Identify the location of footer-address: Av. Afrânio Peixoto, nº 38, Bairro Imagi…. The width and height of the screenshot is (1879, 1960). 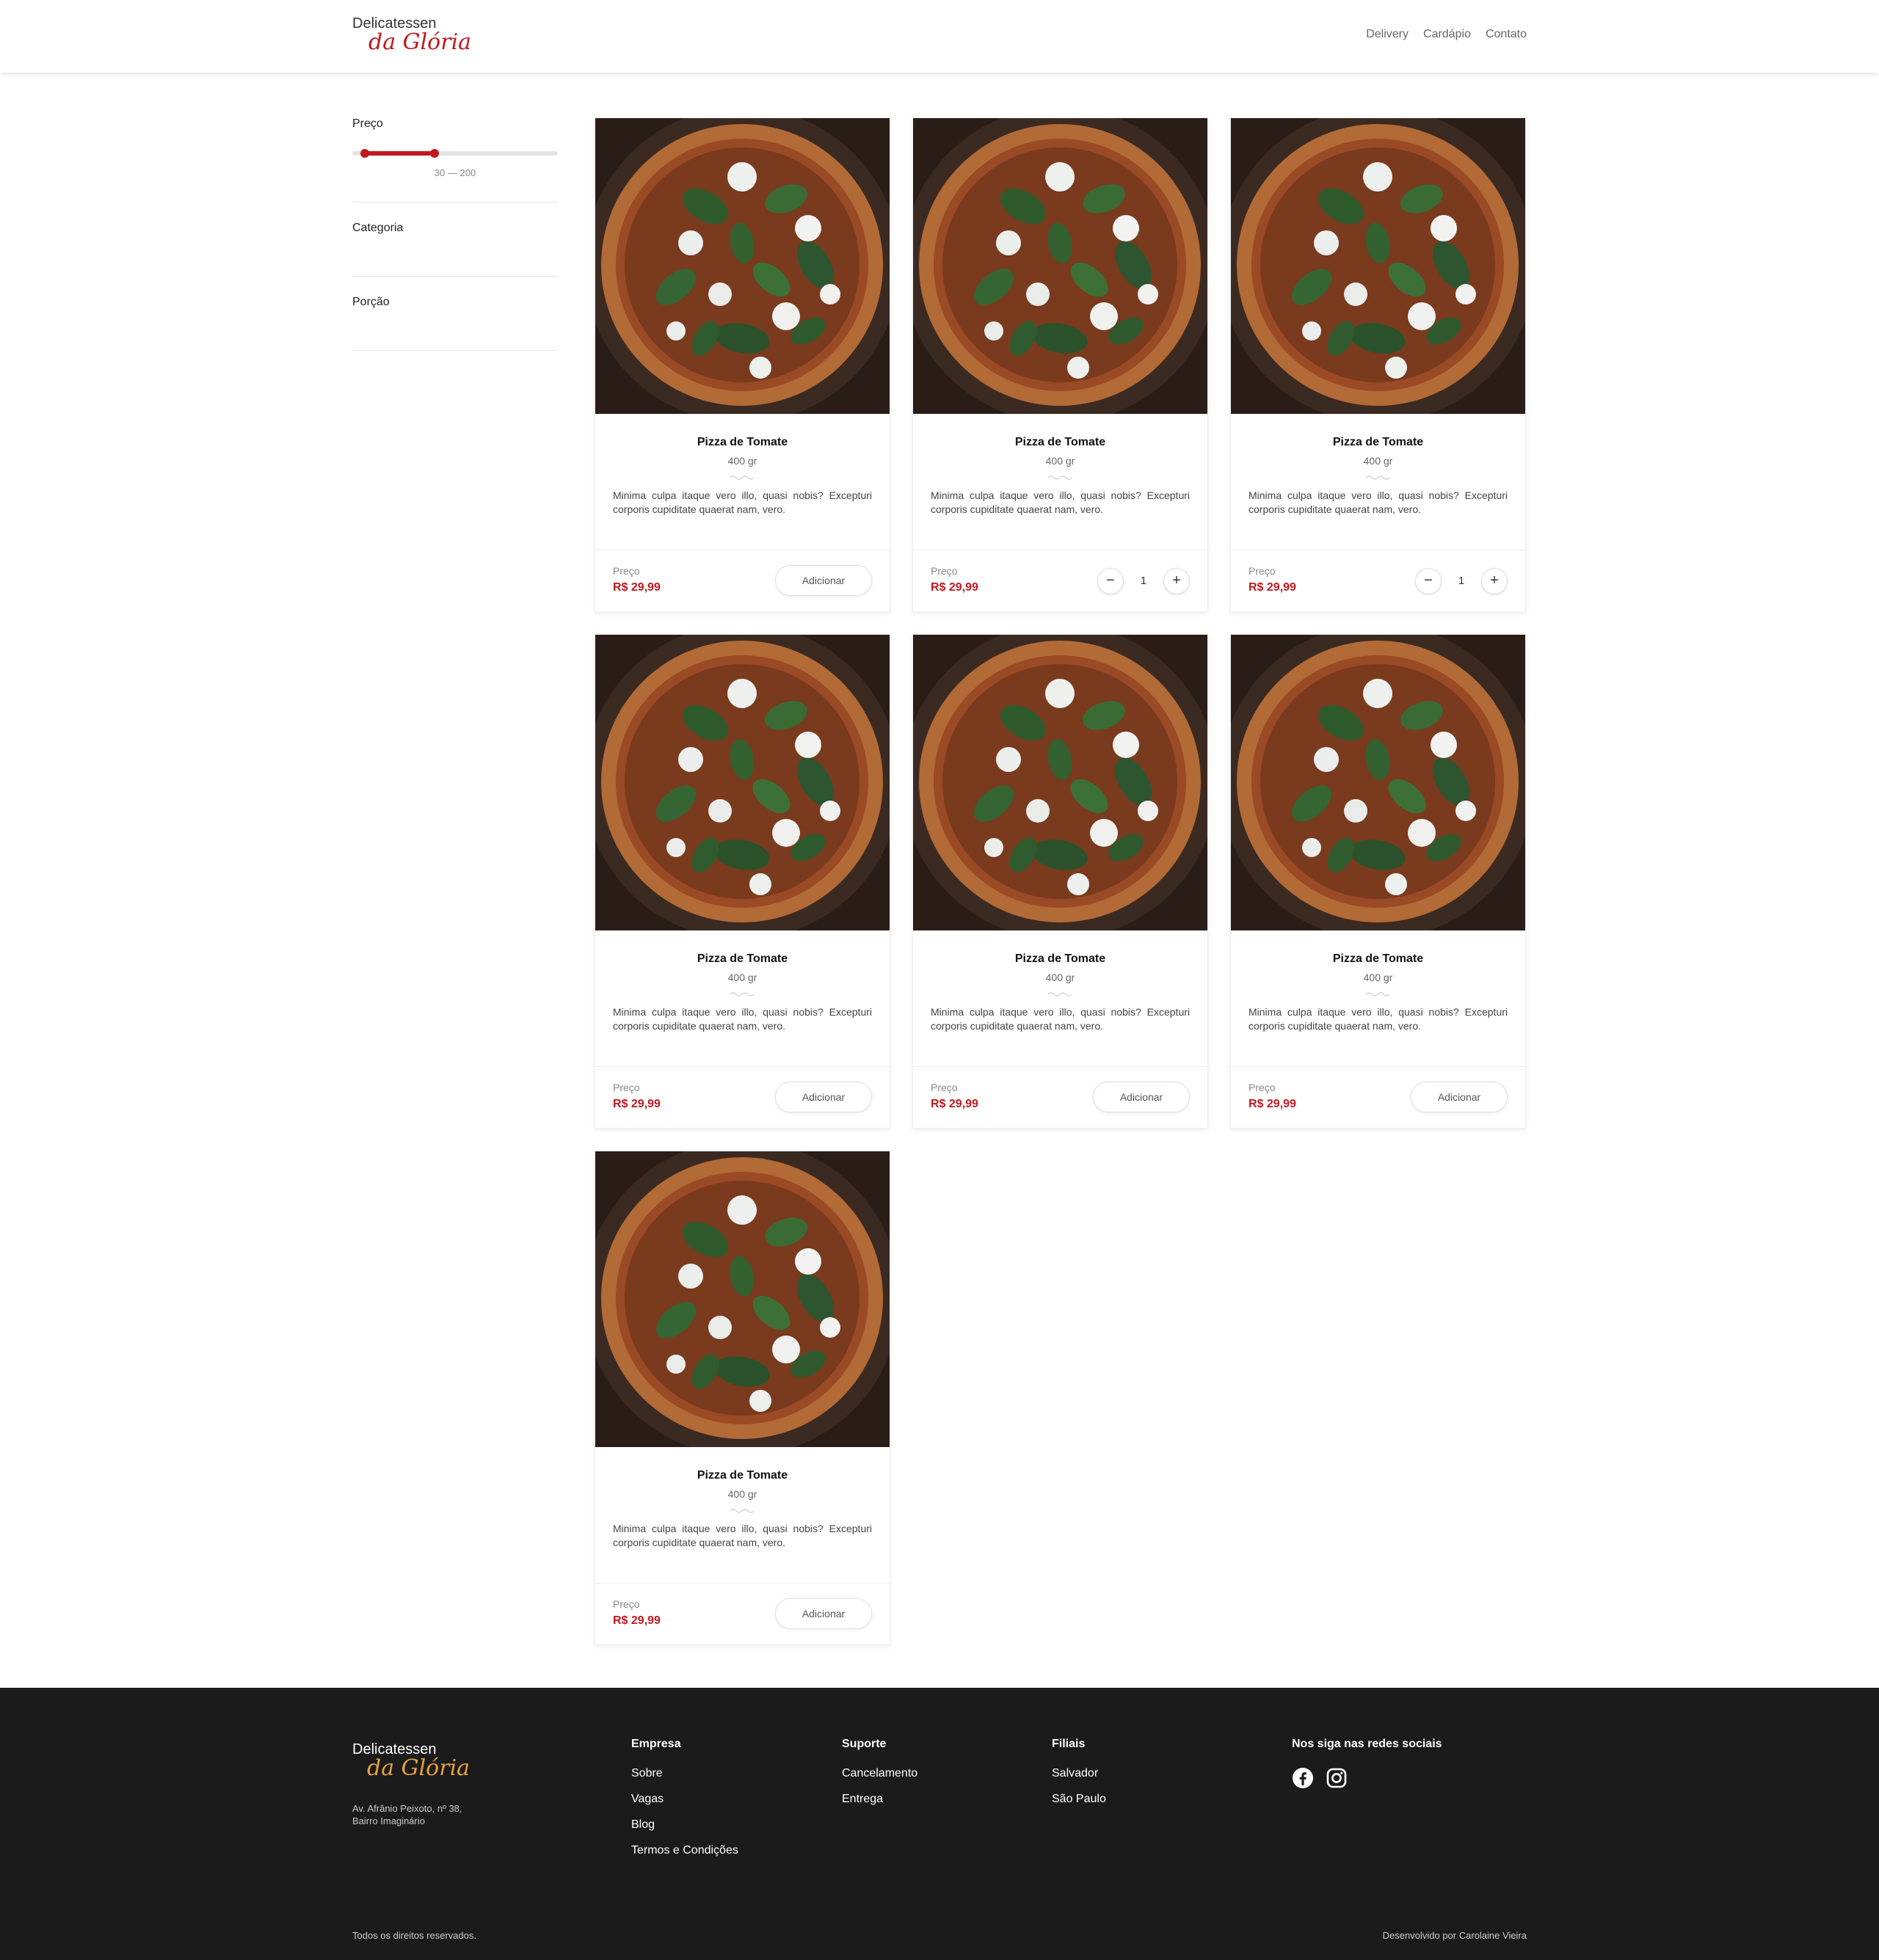
(407, 1815).